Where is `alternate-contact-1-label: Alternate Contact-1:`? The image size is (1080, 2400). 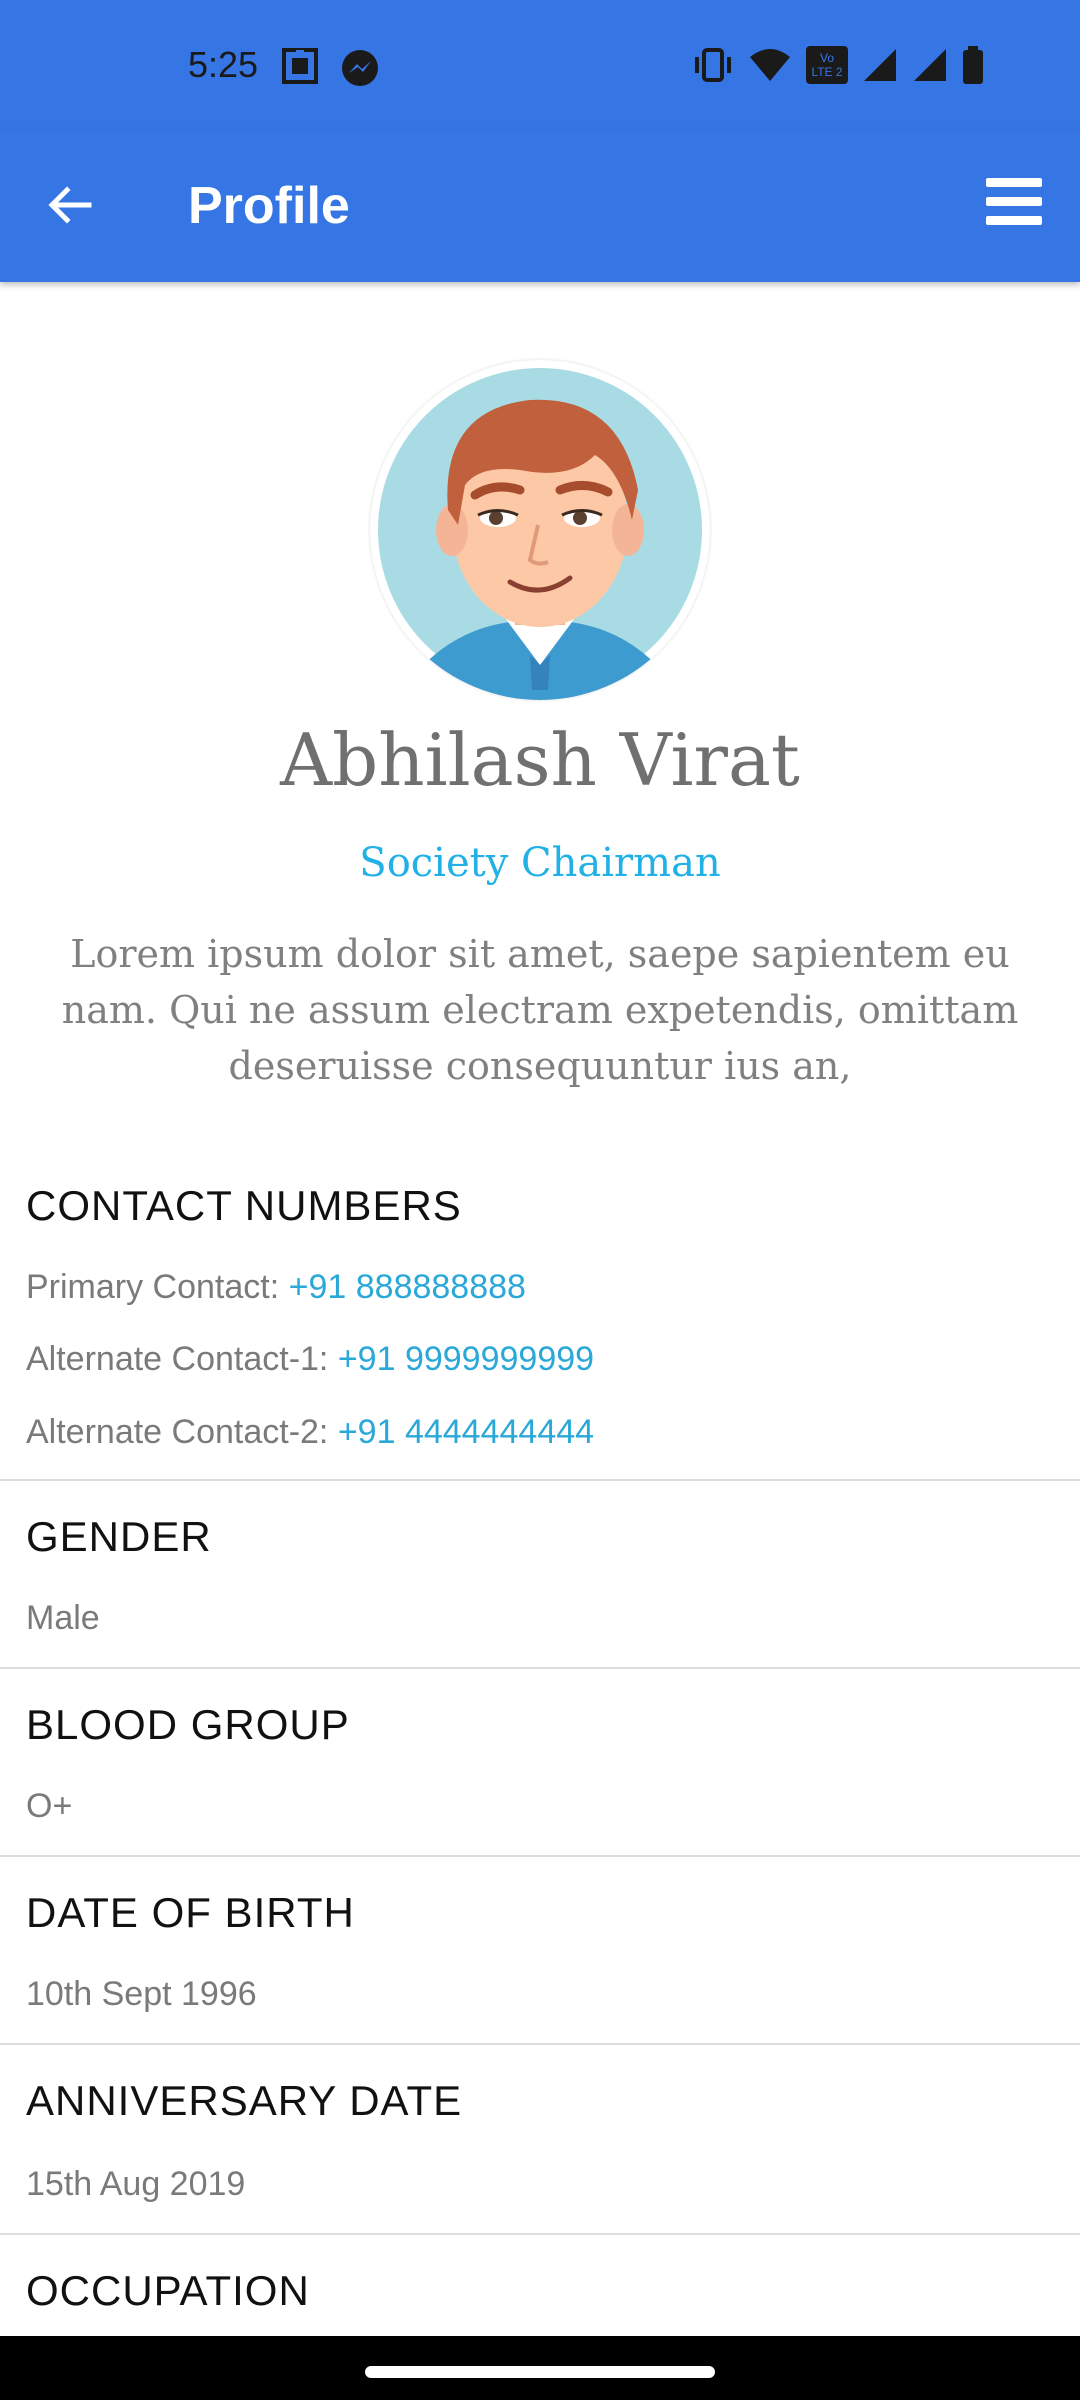
alternate-contact-1-label: Alternate Contact-1: is located at coordinates (182, 1359).